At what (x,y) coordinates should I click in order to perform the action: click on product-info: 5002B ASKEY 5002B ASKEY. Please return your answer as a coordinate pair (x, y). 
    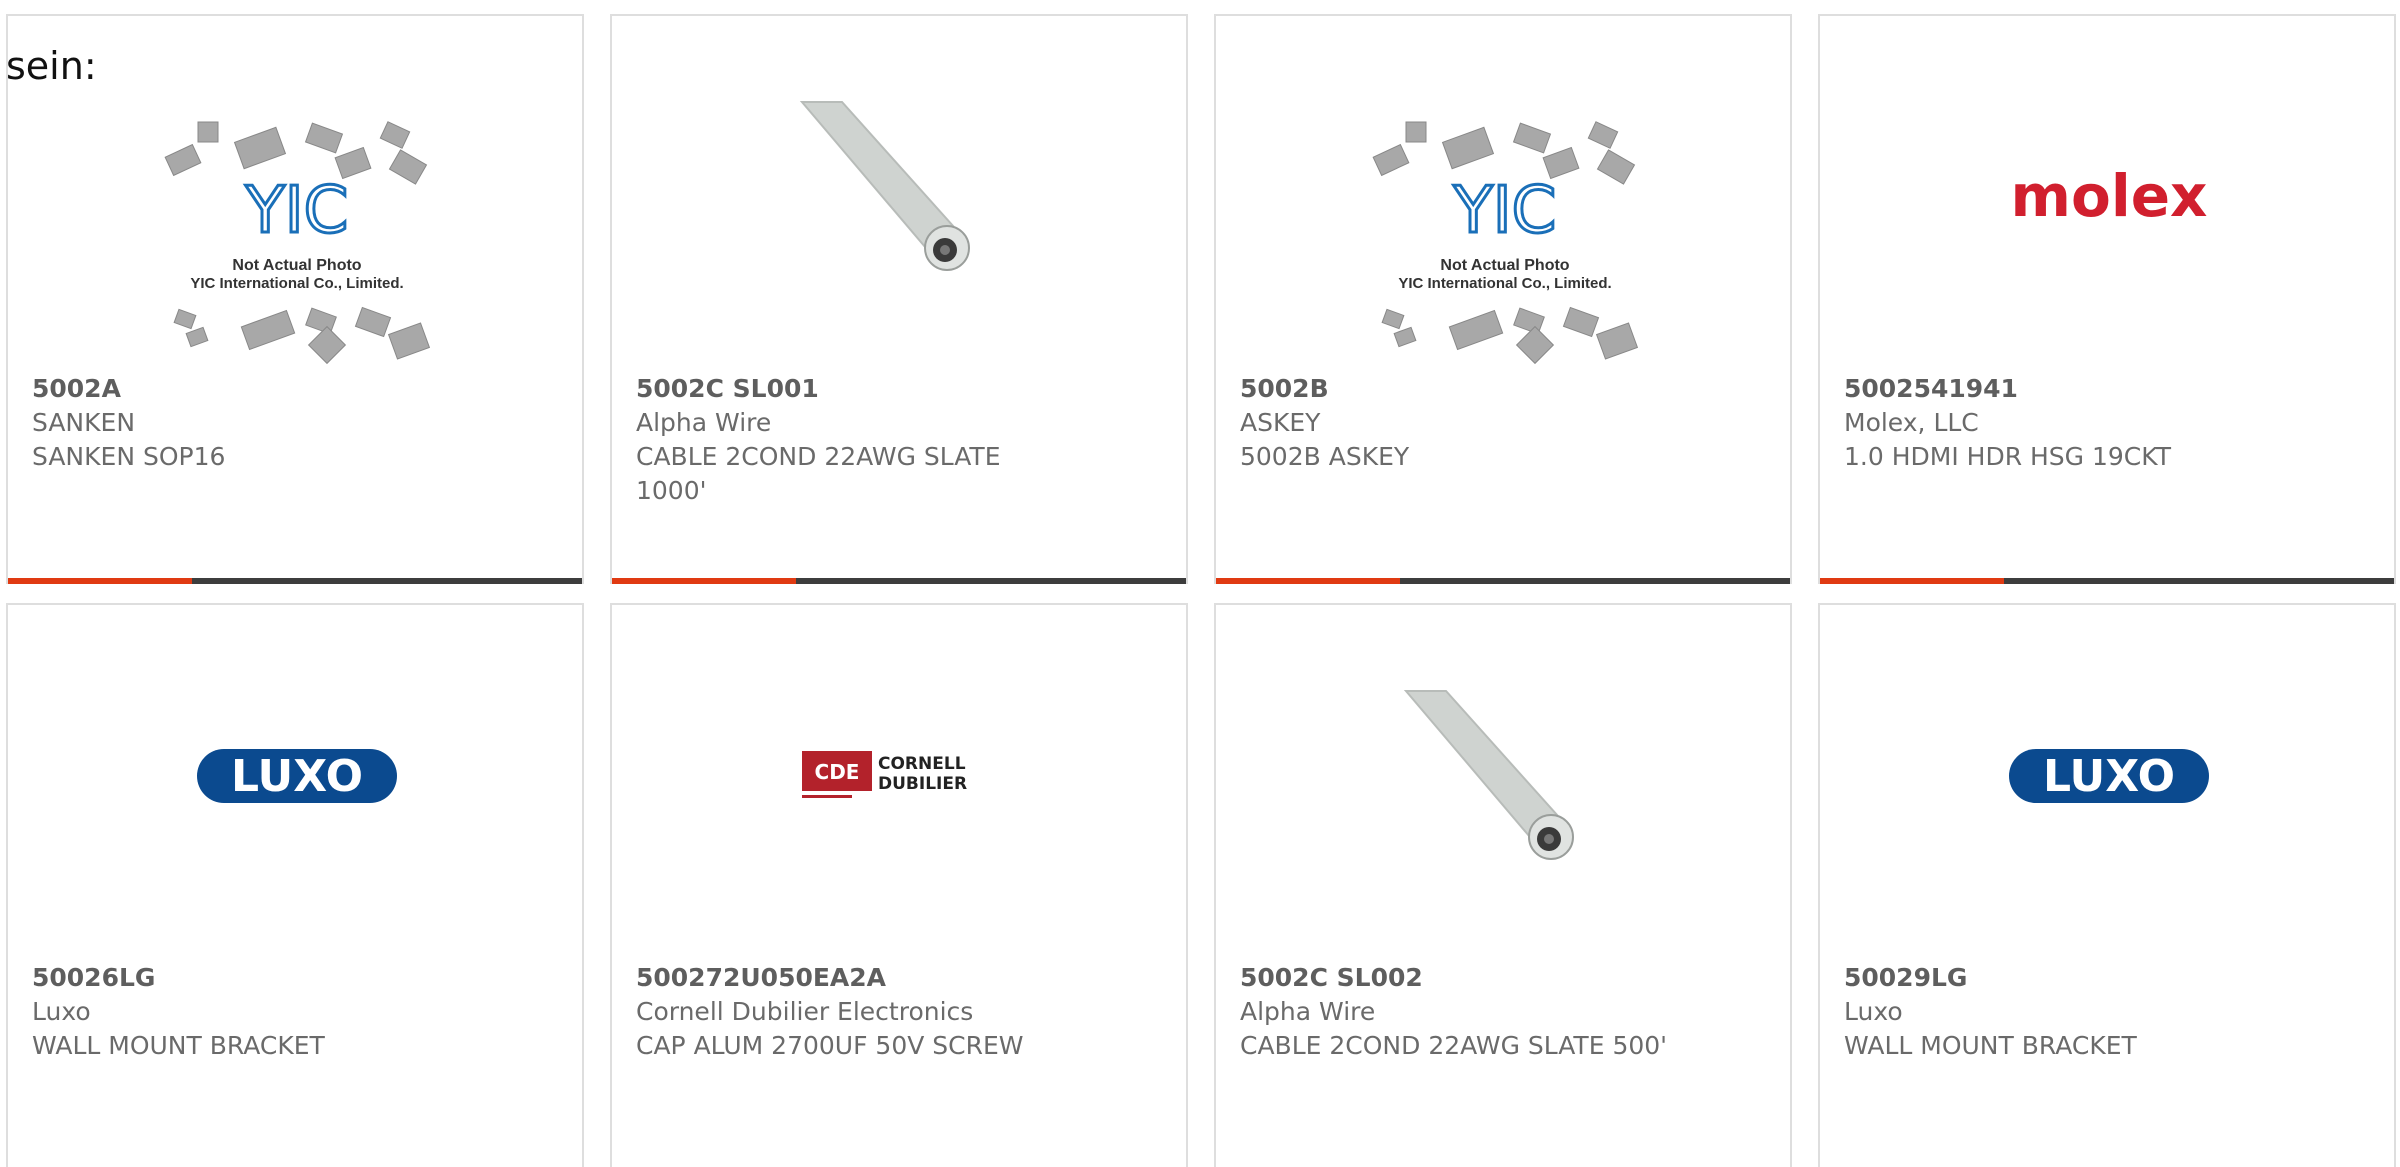
    Looking at the image, I should click on (1455, 423).